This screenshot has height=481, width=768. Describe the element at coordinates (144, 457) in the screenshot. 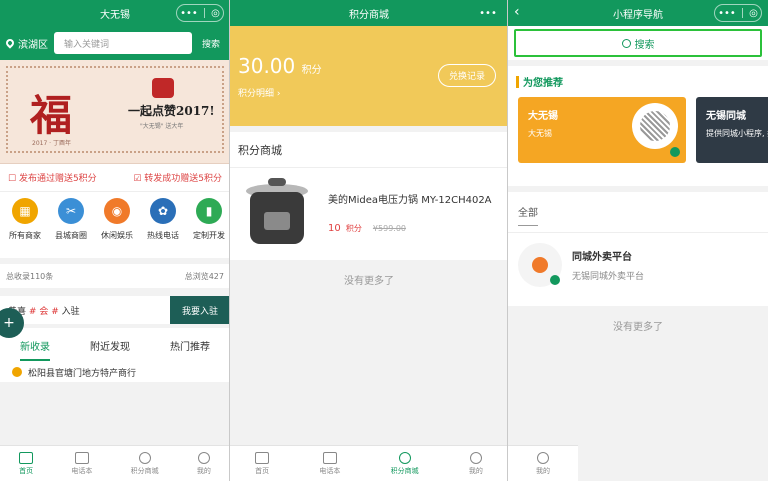

I see `plus-circle-icon` at that location.